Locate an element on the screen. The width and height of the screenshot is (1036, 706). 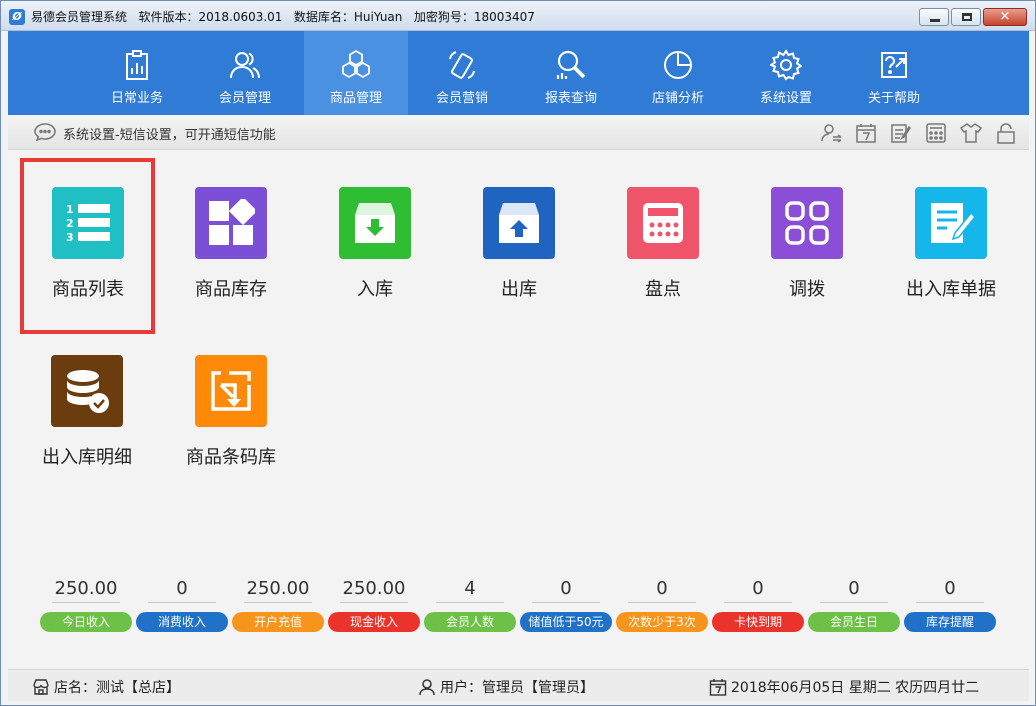
nav-store-analysis: 店铺分析 is located at coordinates (678, 73).